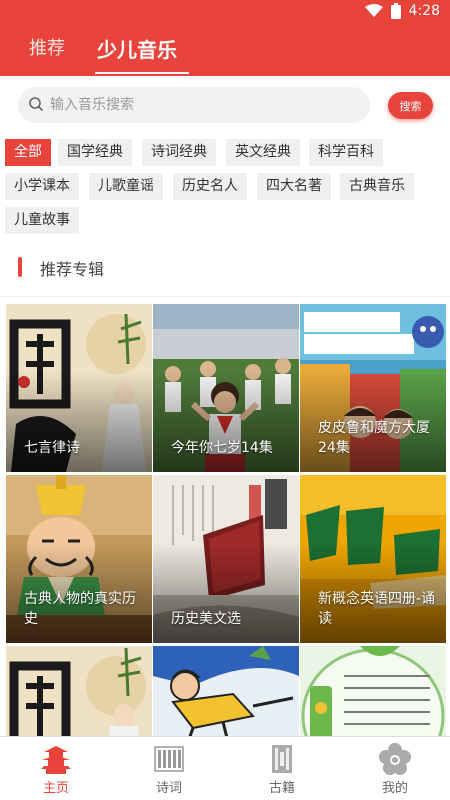 The height and width of the screenshot is (800, 450). I want to click on album-title: 今年你七岁14集, so click(222, 448).